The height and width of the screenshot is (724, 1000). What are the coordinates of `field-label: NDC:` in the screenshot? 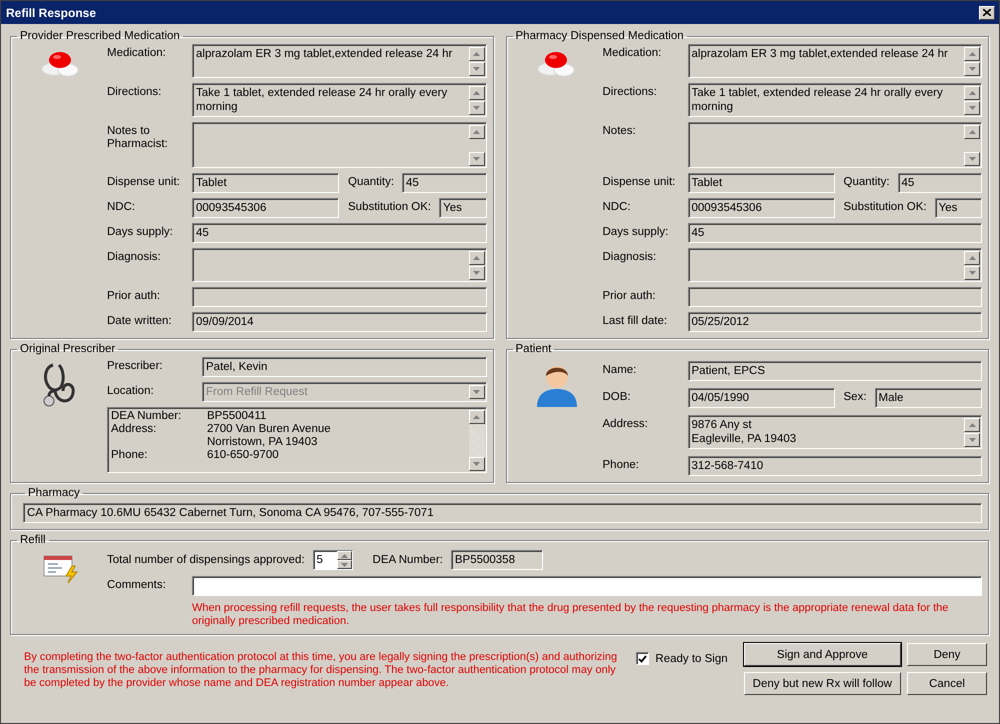 It's located at (121, 207).